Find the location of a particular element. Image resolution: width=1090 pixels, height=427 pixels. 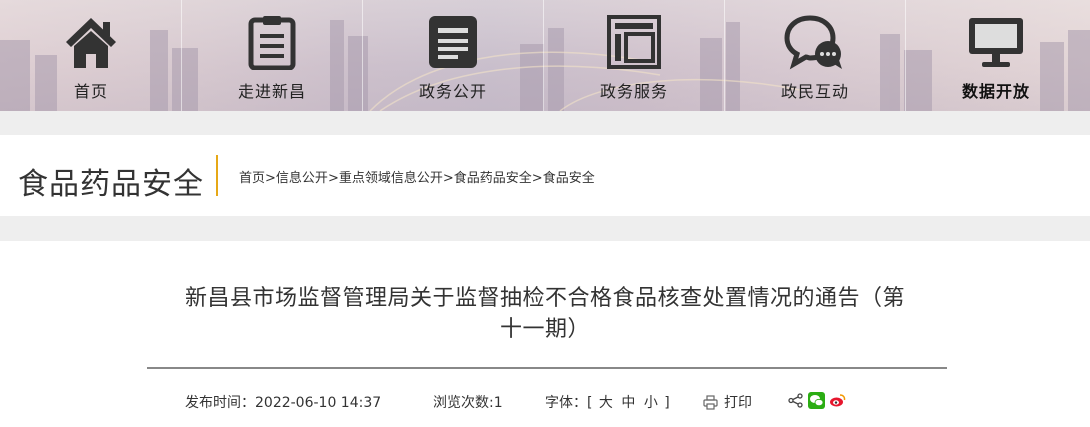

nav-item-gov-public: 政务公开 is located at coordinates (453, 55).